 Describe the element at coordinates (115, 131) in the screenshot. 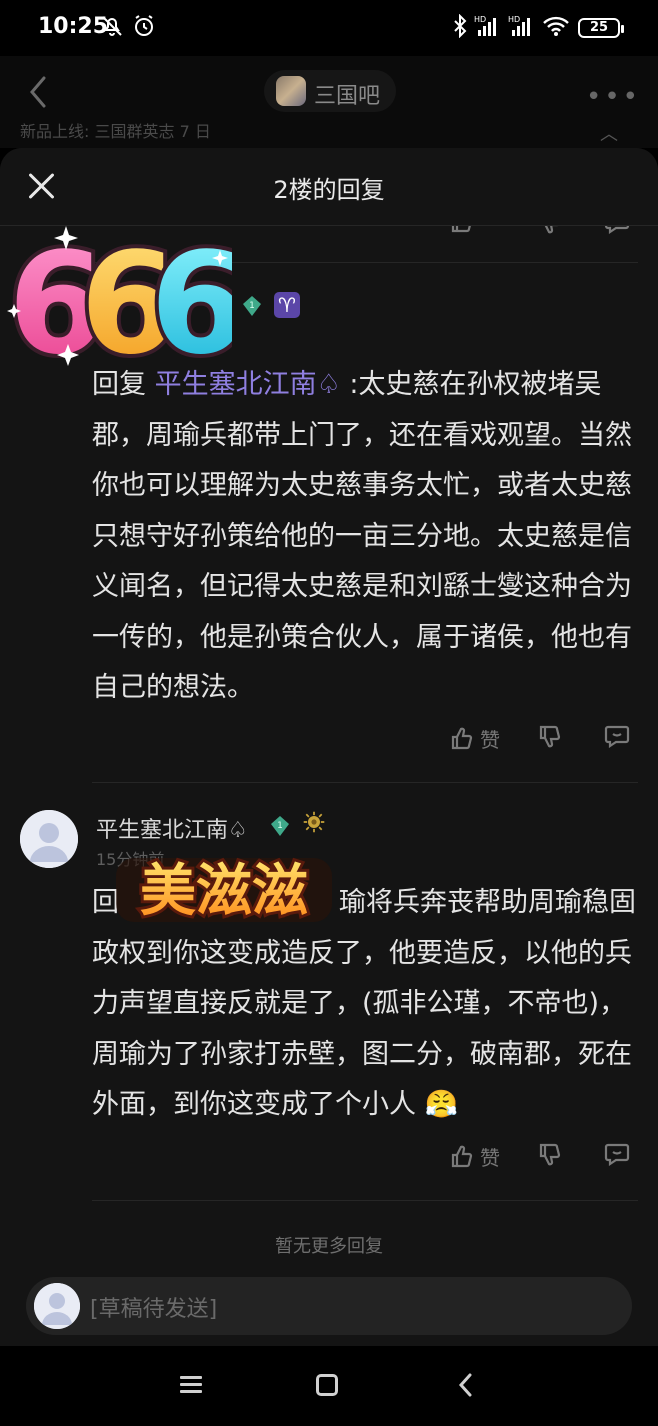

I see `forum-subline: 新品上线: 三国群英志 7 日` at that location.